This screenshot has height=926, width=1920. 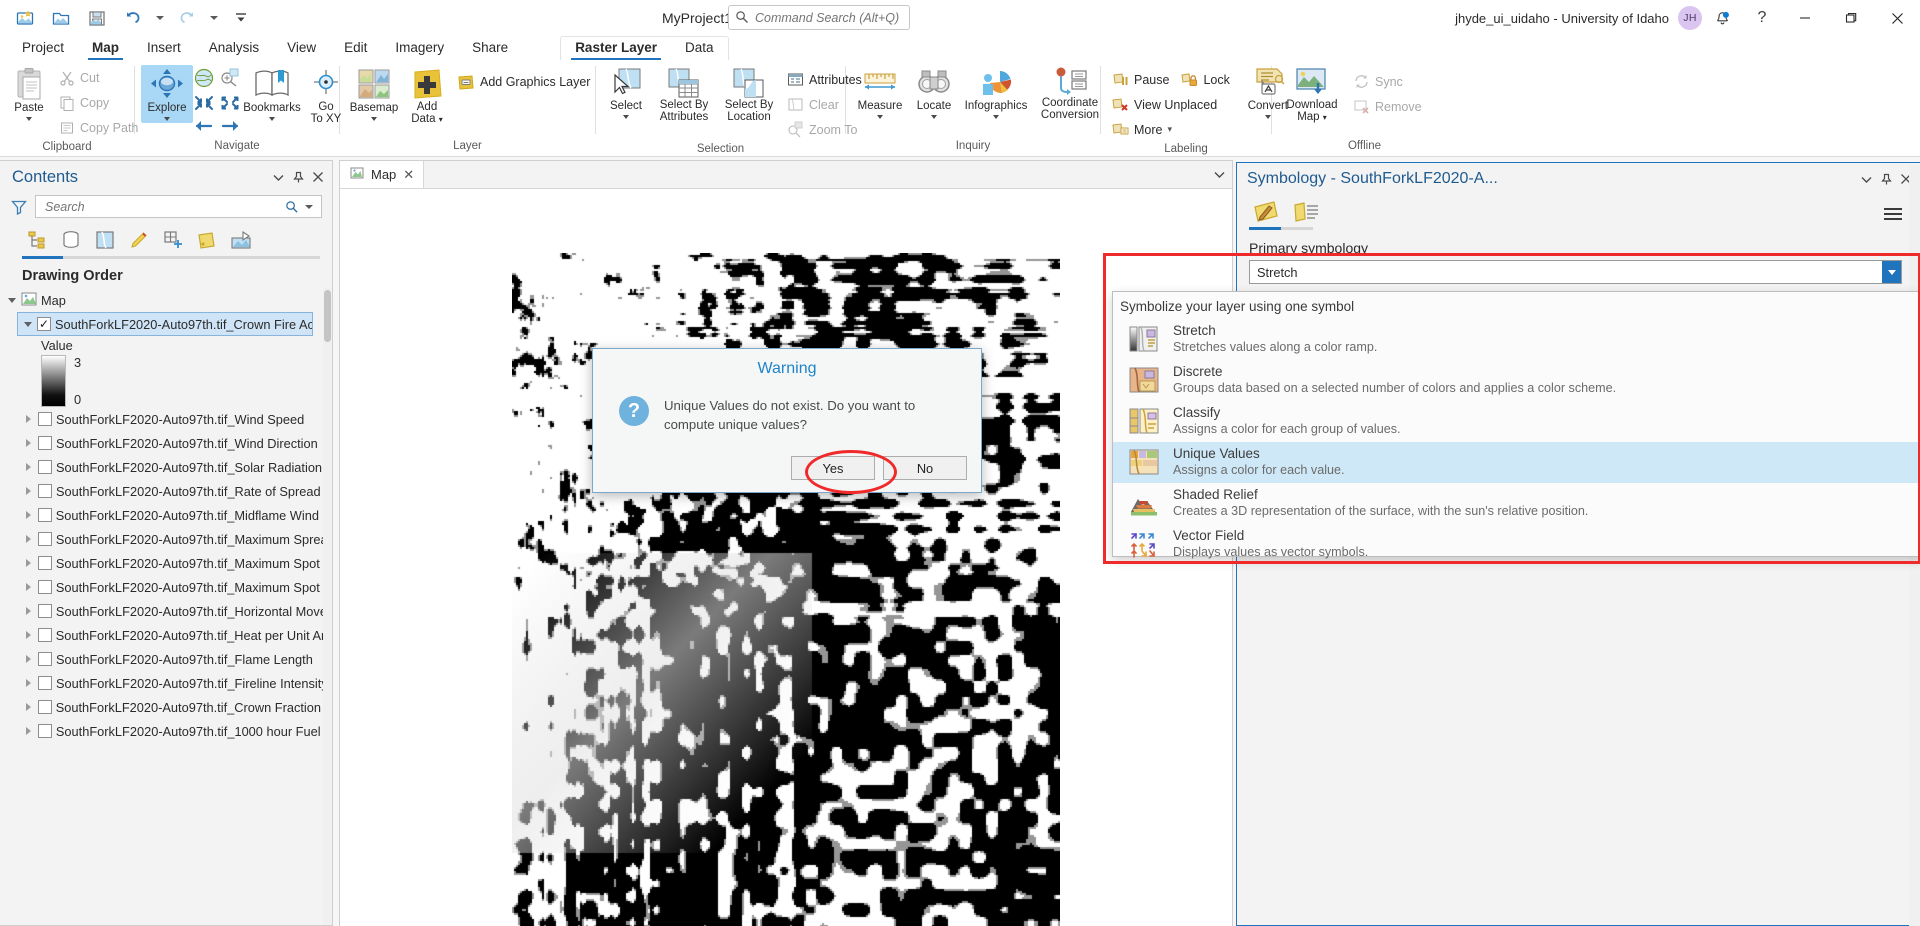 What do you see at coordinates (37, 240) in the screenshot?
I see `list-by-drawing-order-icon` at bounding box center [37, 240].